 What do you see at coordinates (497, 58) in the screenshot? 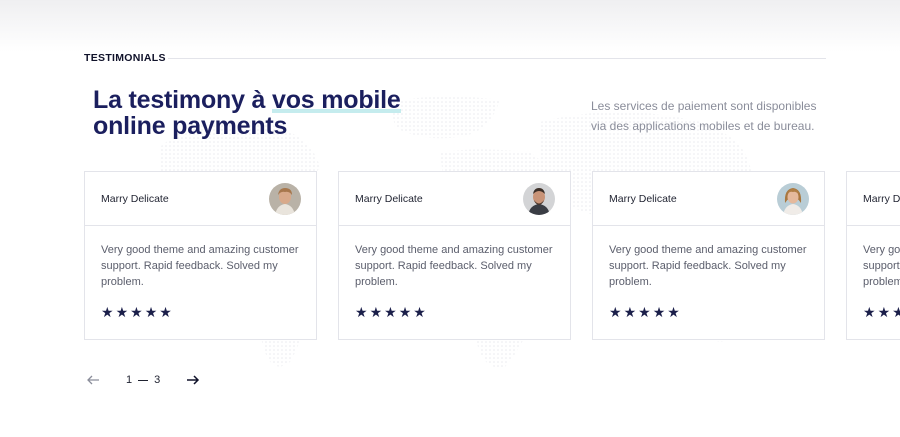
I see `section-divider` at bounding box center [497, 58].